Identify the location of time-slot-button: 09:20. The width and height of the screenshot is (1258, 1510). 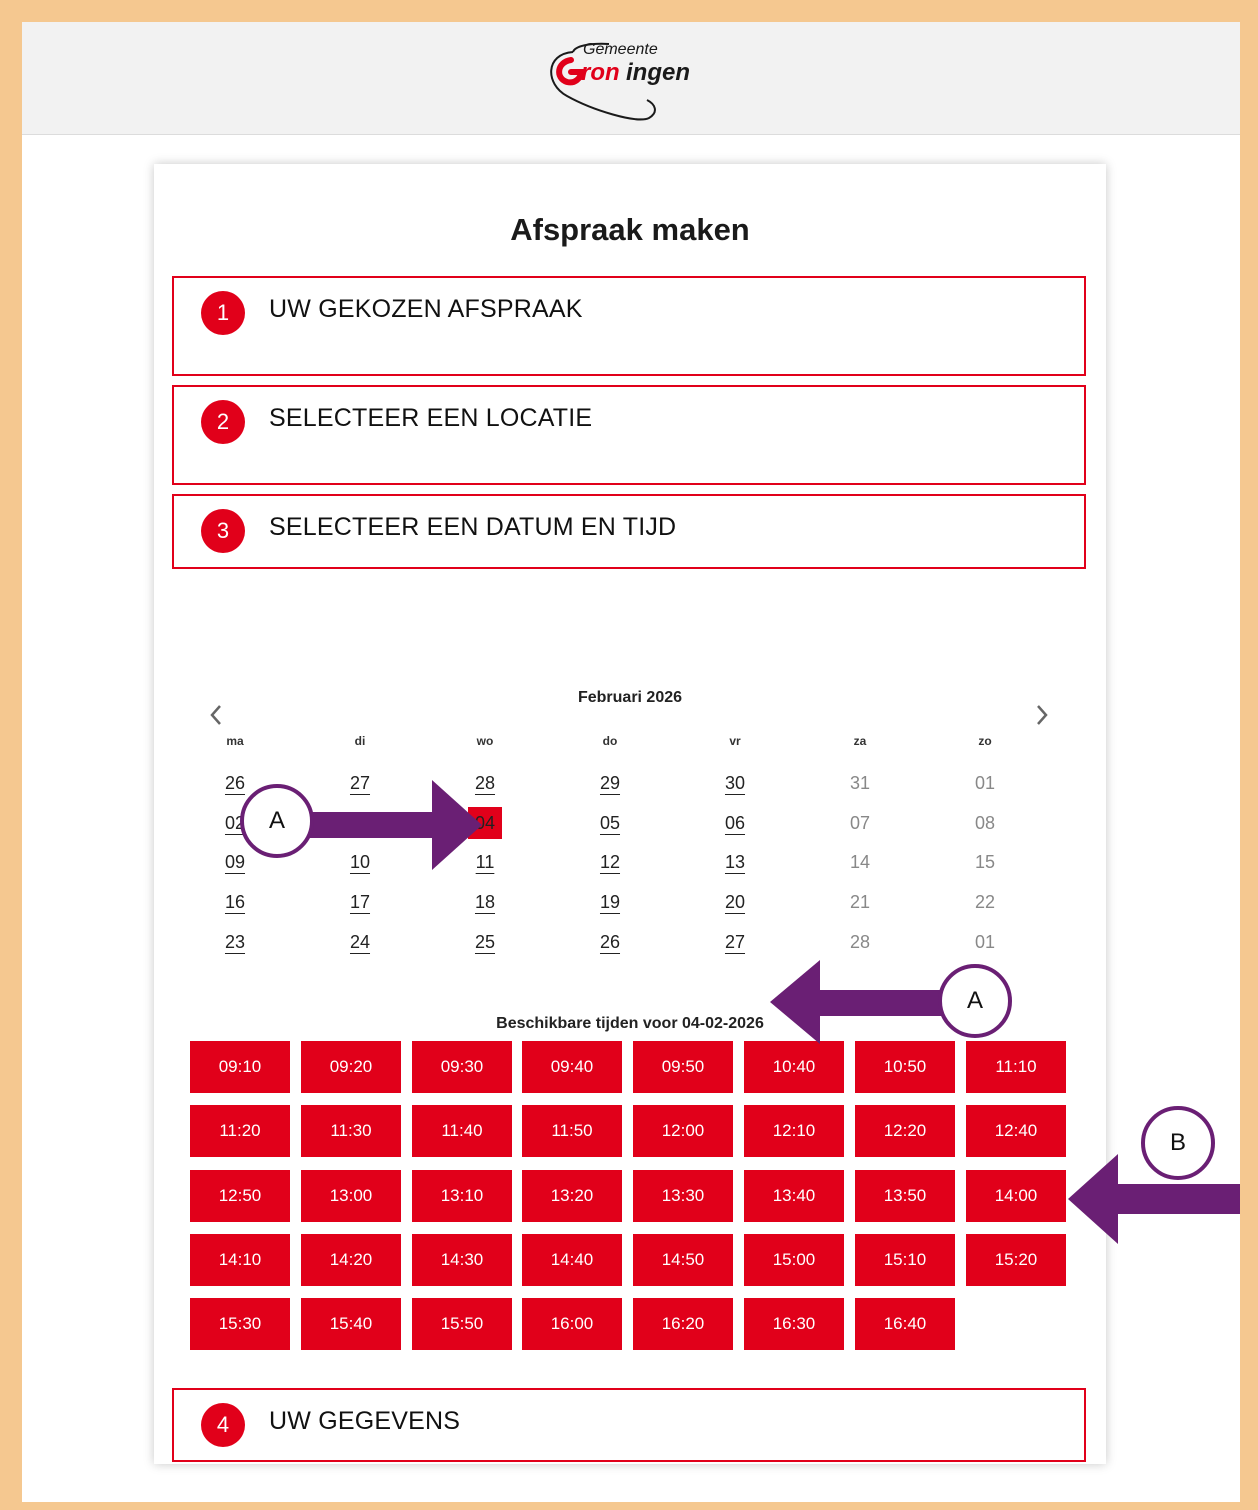
(351, 1067).